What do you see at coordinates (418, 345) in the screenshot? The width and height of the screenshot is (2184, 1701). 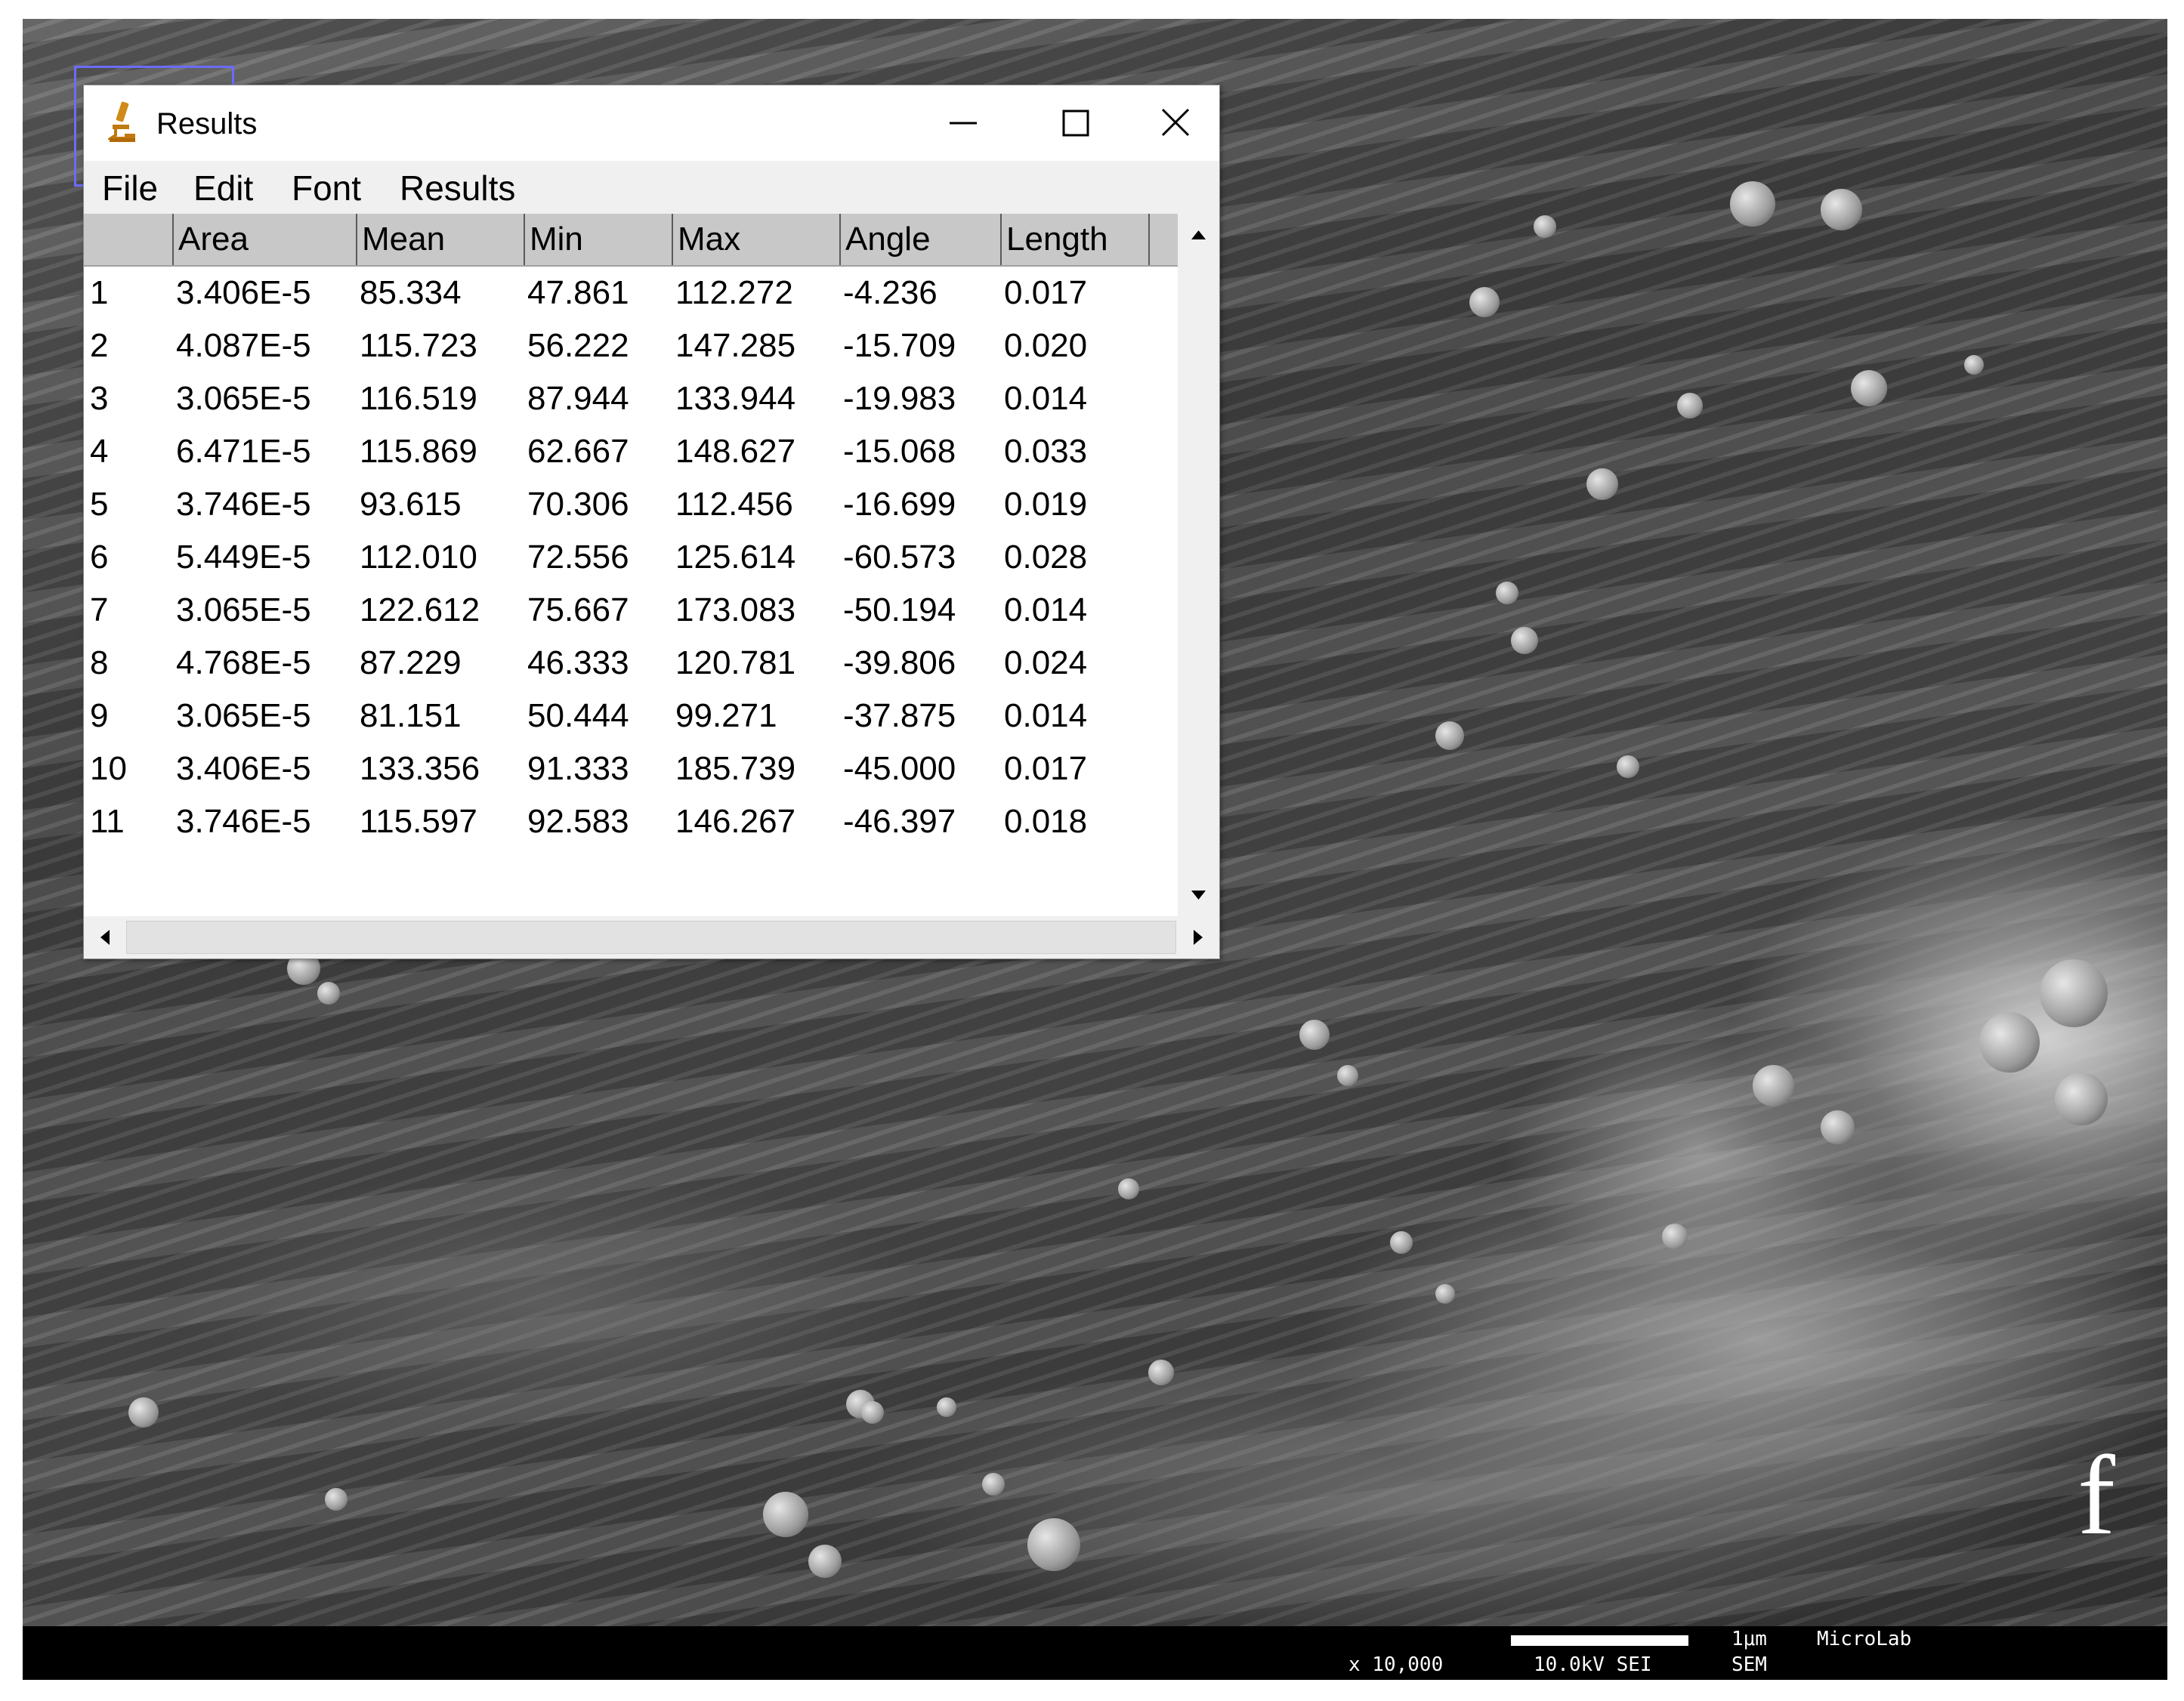 I see `cell-mean: 115.723` at bounding box center [418, 345].